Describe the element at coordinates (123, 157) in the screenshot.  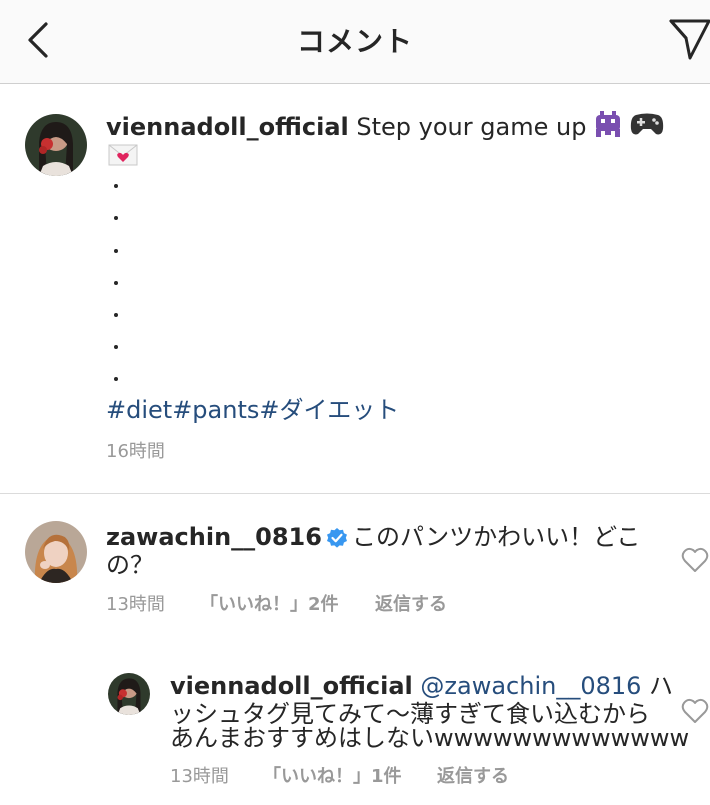
I see `love-letter-emoji` at that location.